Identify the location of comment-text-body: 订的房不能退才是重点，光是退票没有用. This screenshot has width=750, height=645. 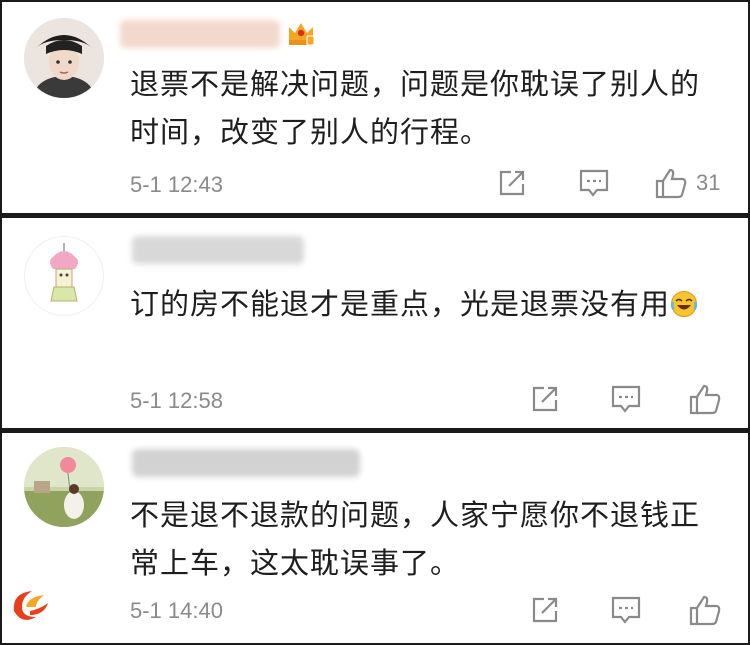
(400, 304).